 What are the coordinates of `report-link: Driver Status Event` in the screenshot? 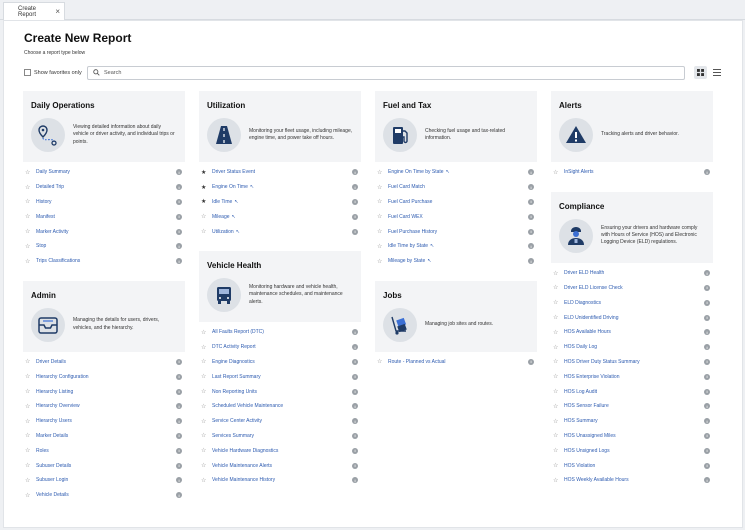 It's located at (282, 172).